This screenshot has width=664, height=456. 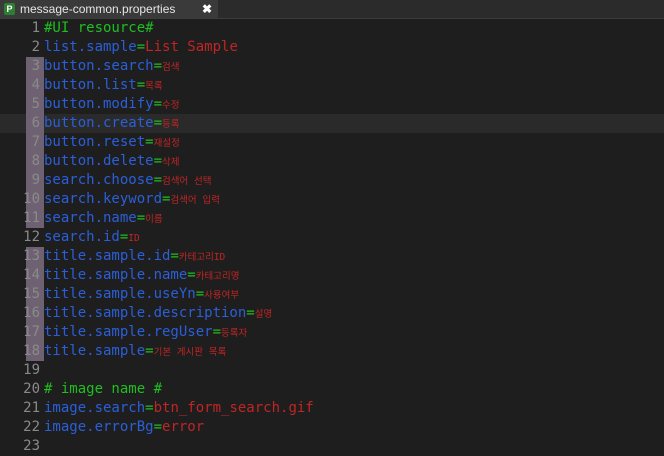 I want to click on code-content: title.sample.id=카테고리ID, so click(x=134, y=256).